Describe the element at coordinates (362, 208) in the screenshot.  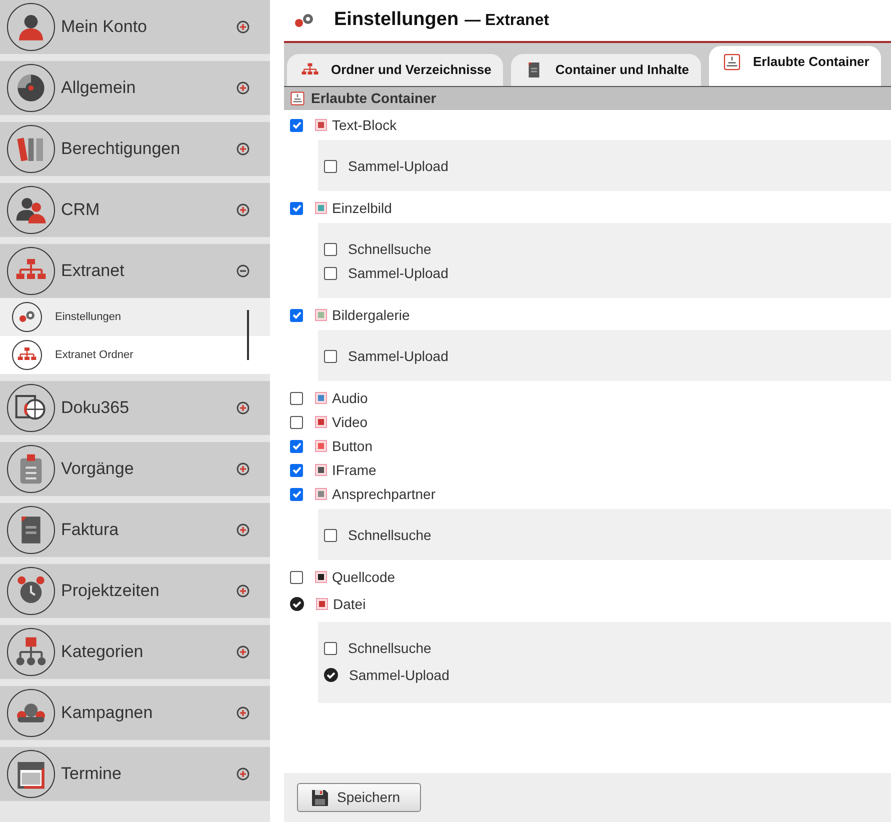
I see `container-label: Einzelbild` at that location.